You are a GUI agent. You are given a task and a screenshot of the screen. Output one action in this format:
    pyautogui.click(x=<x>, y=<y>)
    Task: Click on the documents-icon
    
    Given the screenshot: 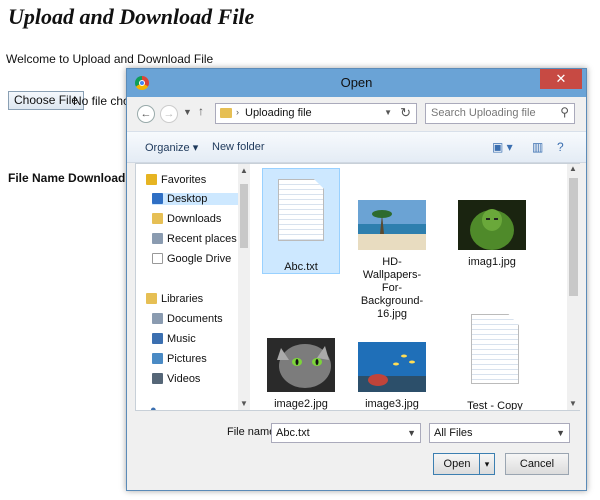 What is the action you would take?
    pyautogui.click(x=157, y=318)
    